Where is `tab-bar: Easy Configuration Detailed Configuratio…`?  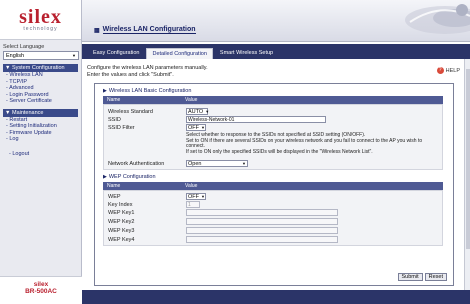 tab-bar: Easy Configuration Detailed Configuratio… is located at coordinates (276, 51).